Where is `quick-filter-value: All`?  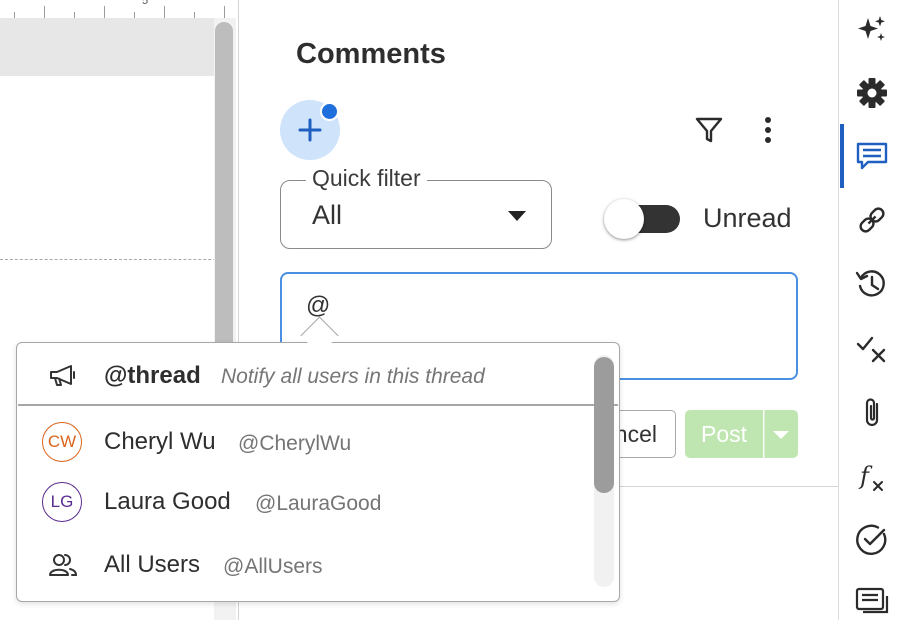 quick-filter-value: All is located at coordinates (327, 215).